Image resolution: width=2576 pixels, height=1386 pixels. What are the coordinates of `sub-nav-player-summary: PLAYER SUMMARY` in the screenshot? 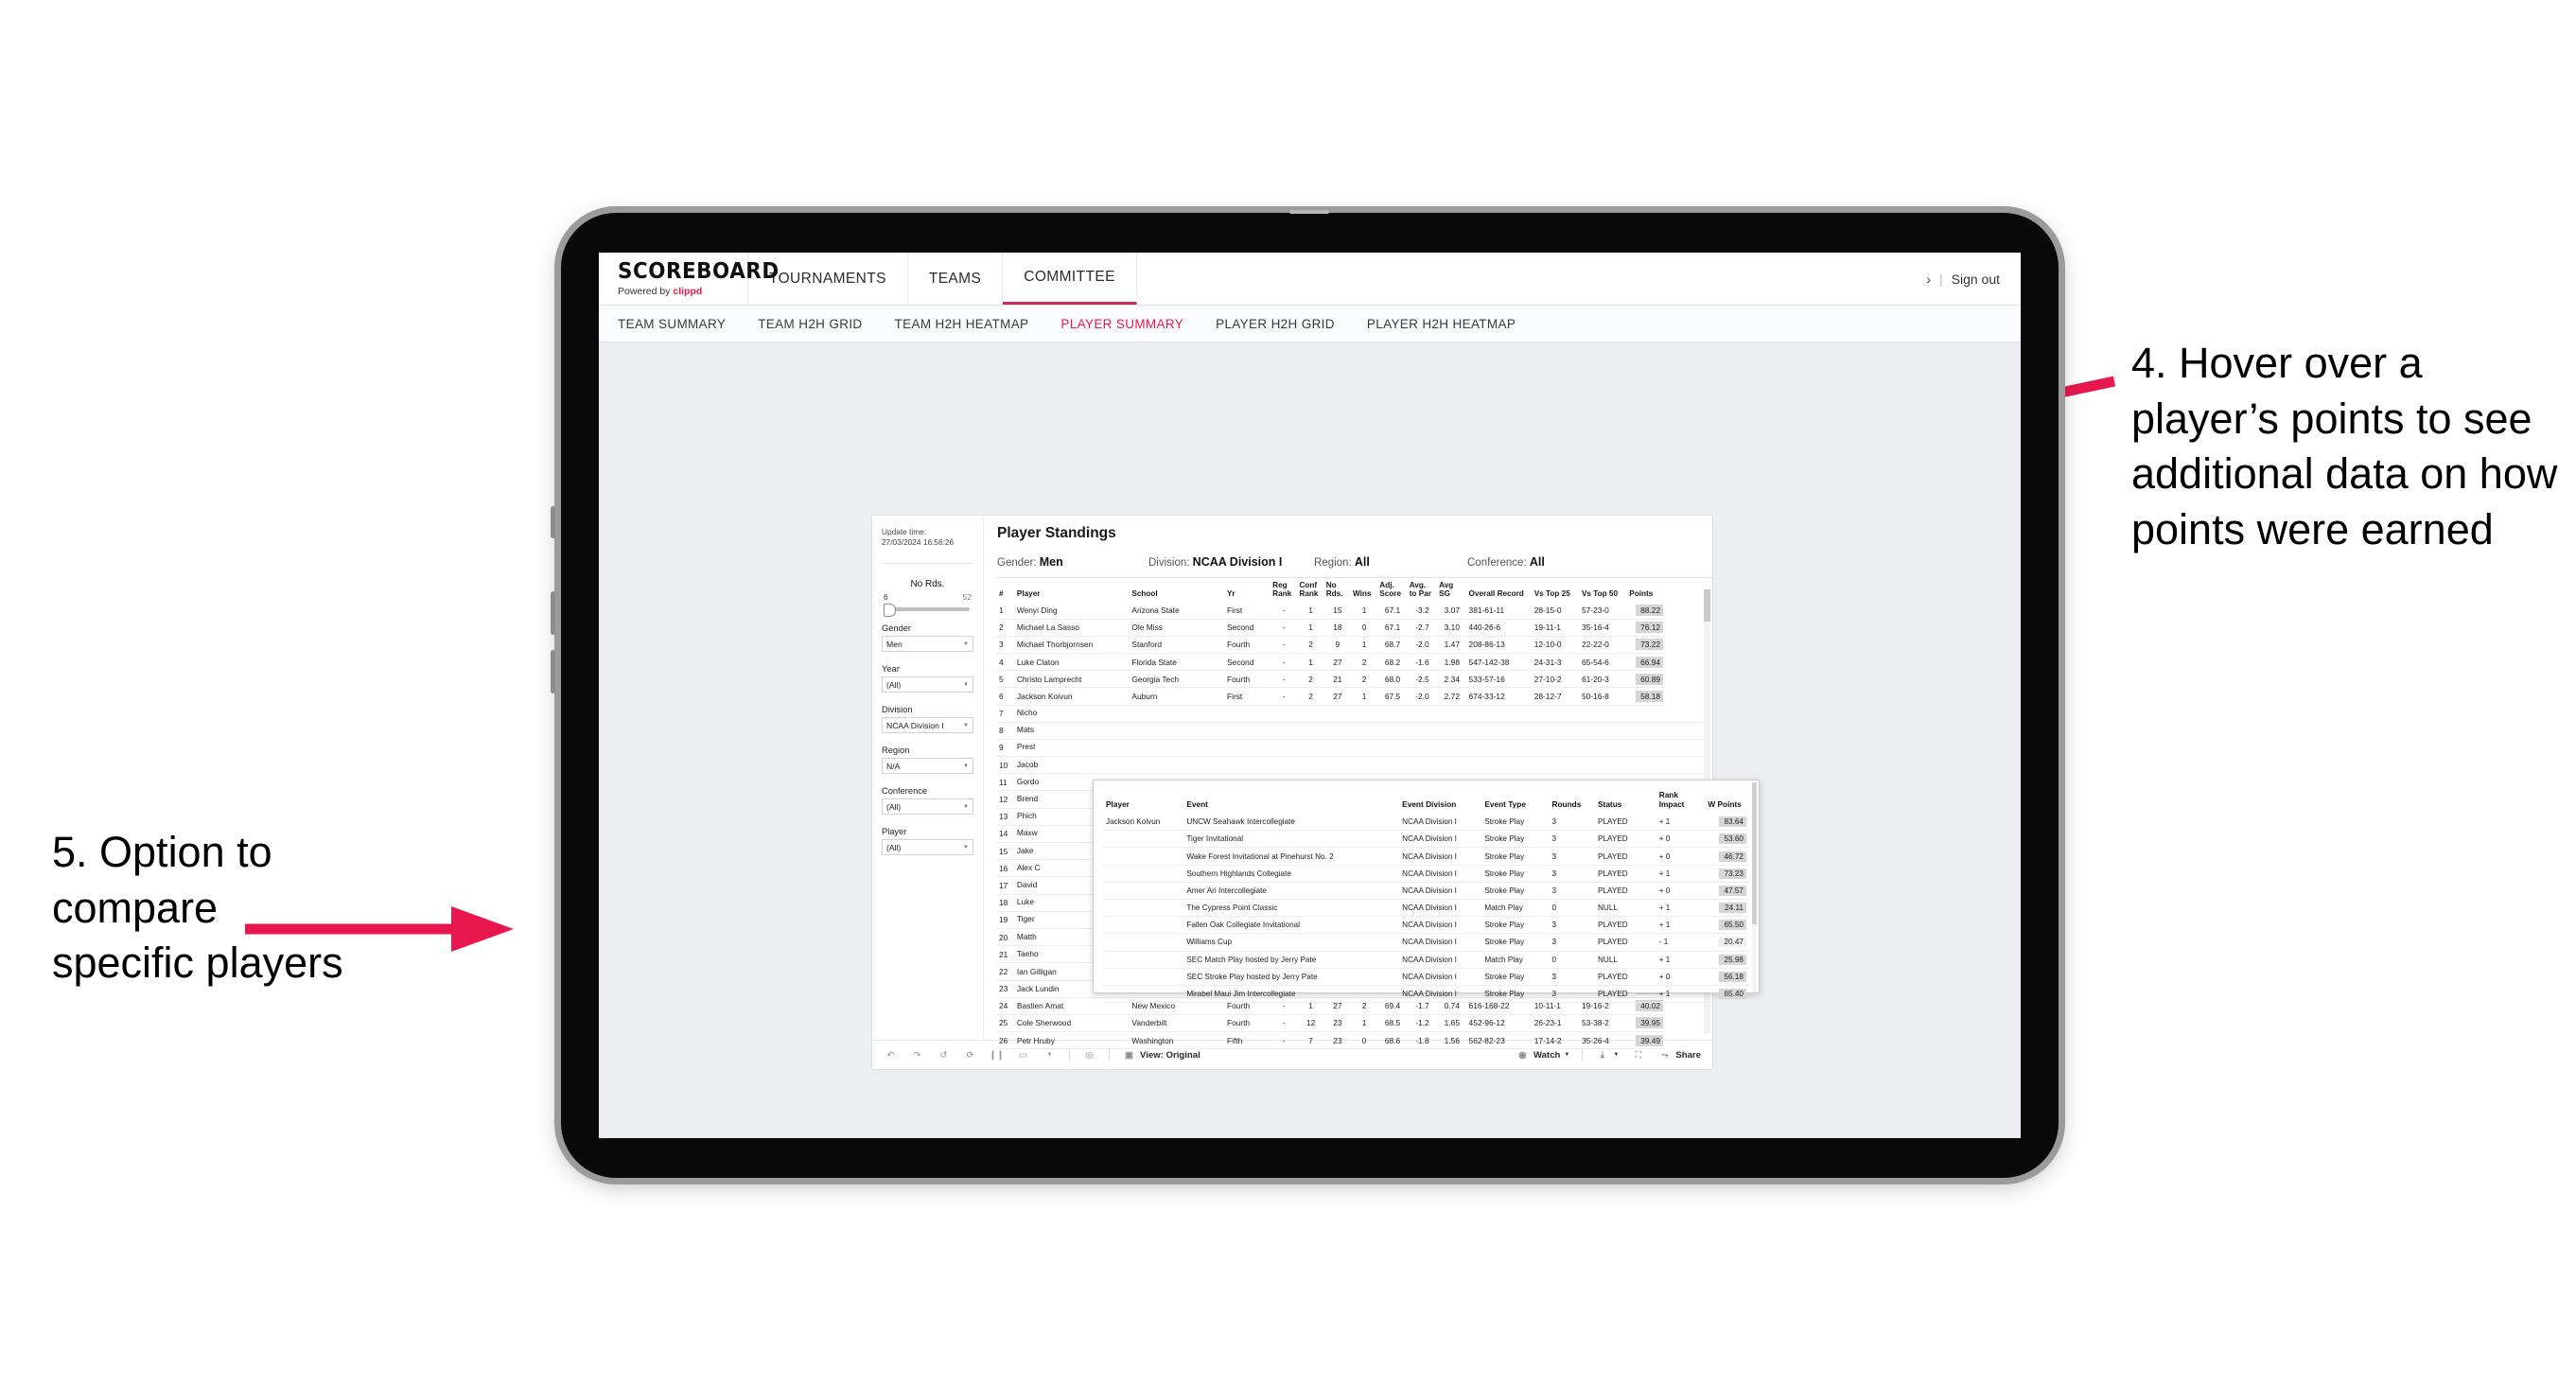 It's located at (1122, 324).